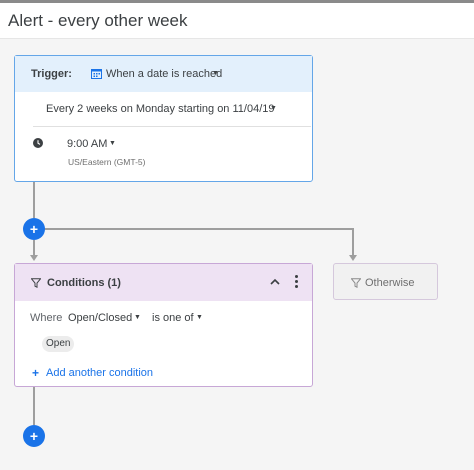  Describe the element at coordinates (34, 436) in the screenshot. I see `add-step-button-bottom: +` at that location.